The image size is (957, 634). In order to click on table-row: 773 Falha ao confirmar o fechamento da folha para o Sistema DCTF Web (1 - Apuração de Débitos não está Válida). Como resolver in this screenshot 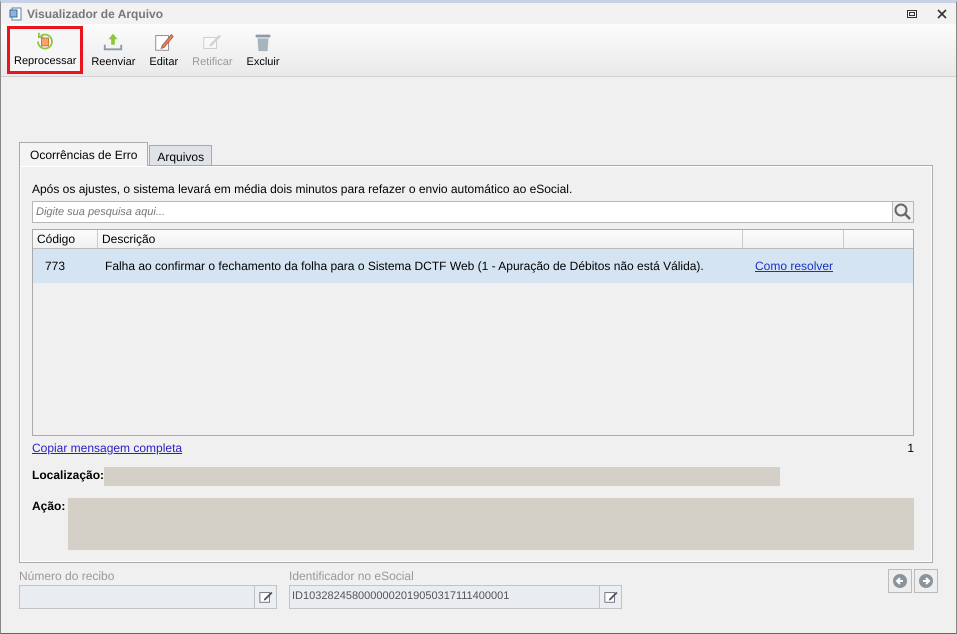, I will do `click(473, 266)`.